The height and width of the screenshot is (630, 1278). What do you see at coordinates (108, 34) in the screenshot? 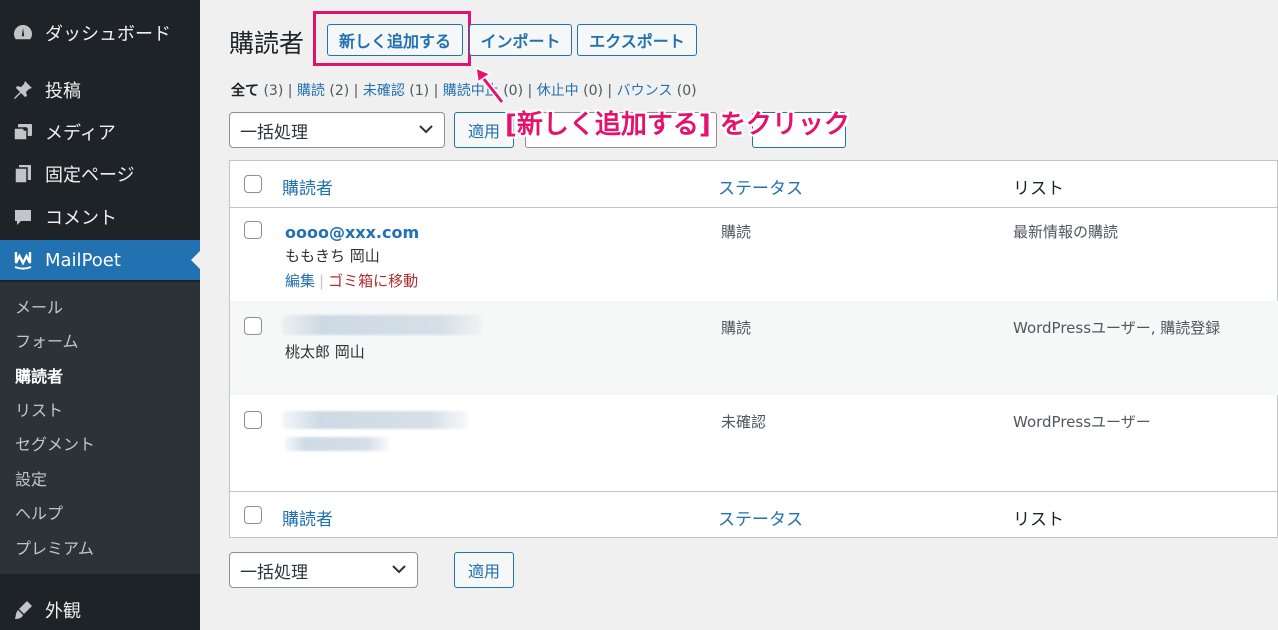
I see `menu-label: ダッシュボード` at bounding box center [108, 34].